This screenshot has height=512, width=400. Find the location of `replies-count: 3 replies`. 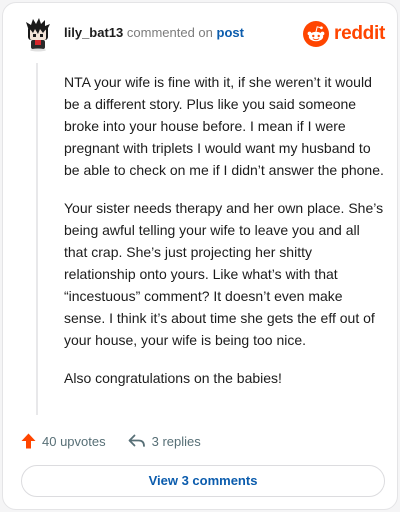

replies-count: 3 replies is located at coordinates (176, 441).